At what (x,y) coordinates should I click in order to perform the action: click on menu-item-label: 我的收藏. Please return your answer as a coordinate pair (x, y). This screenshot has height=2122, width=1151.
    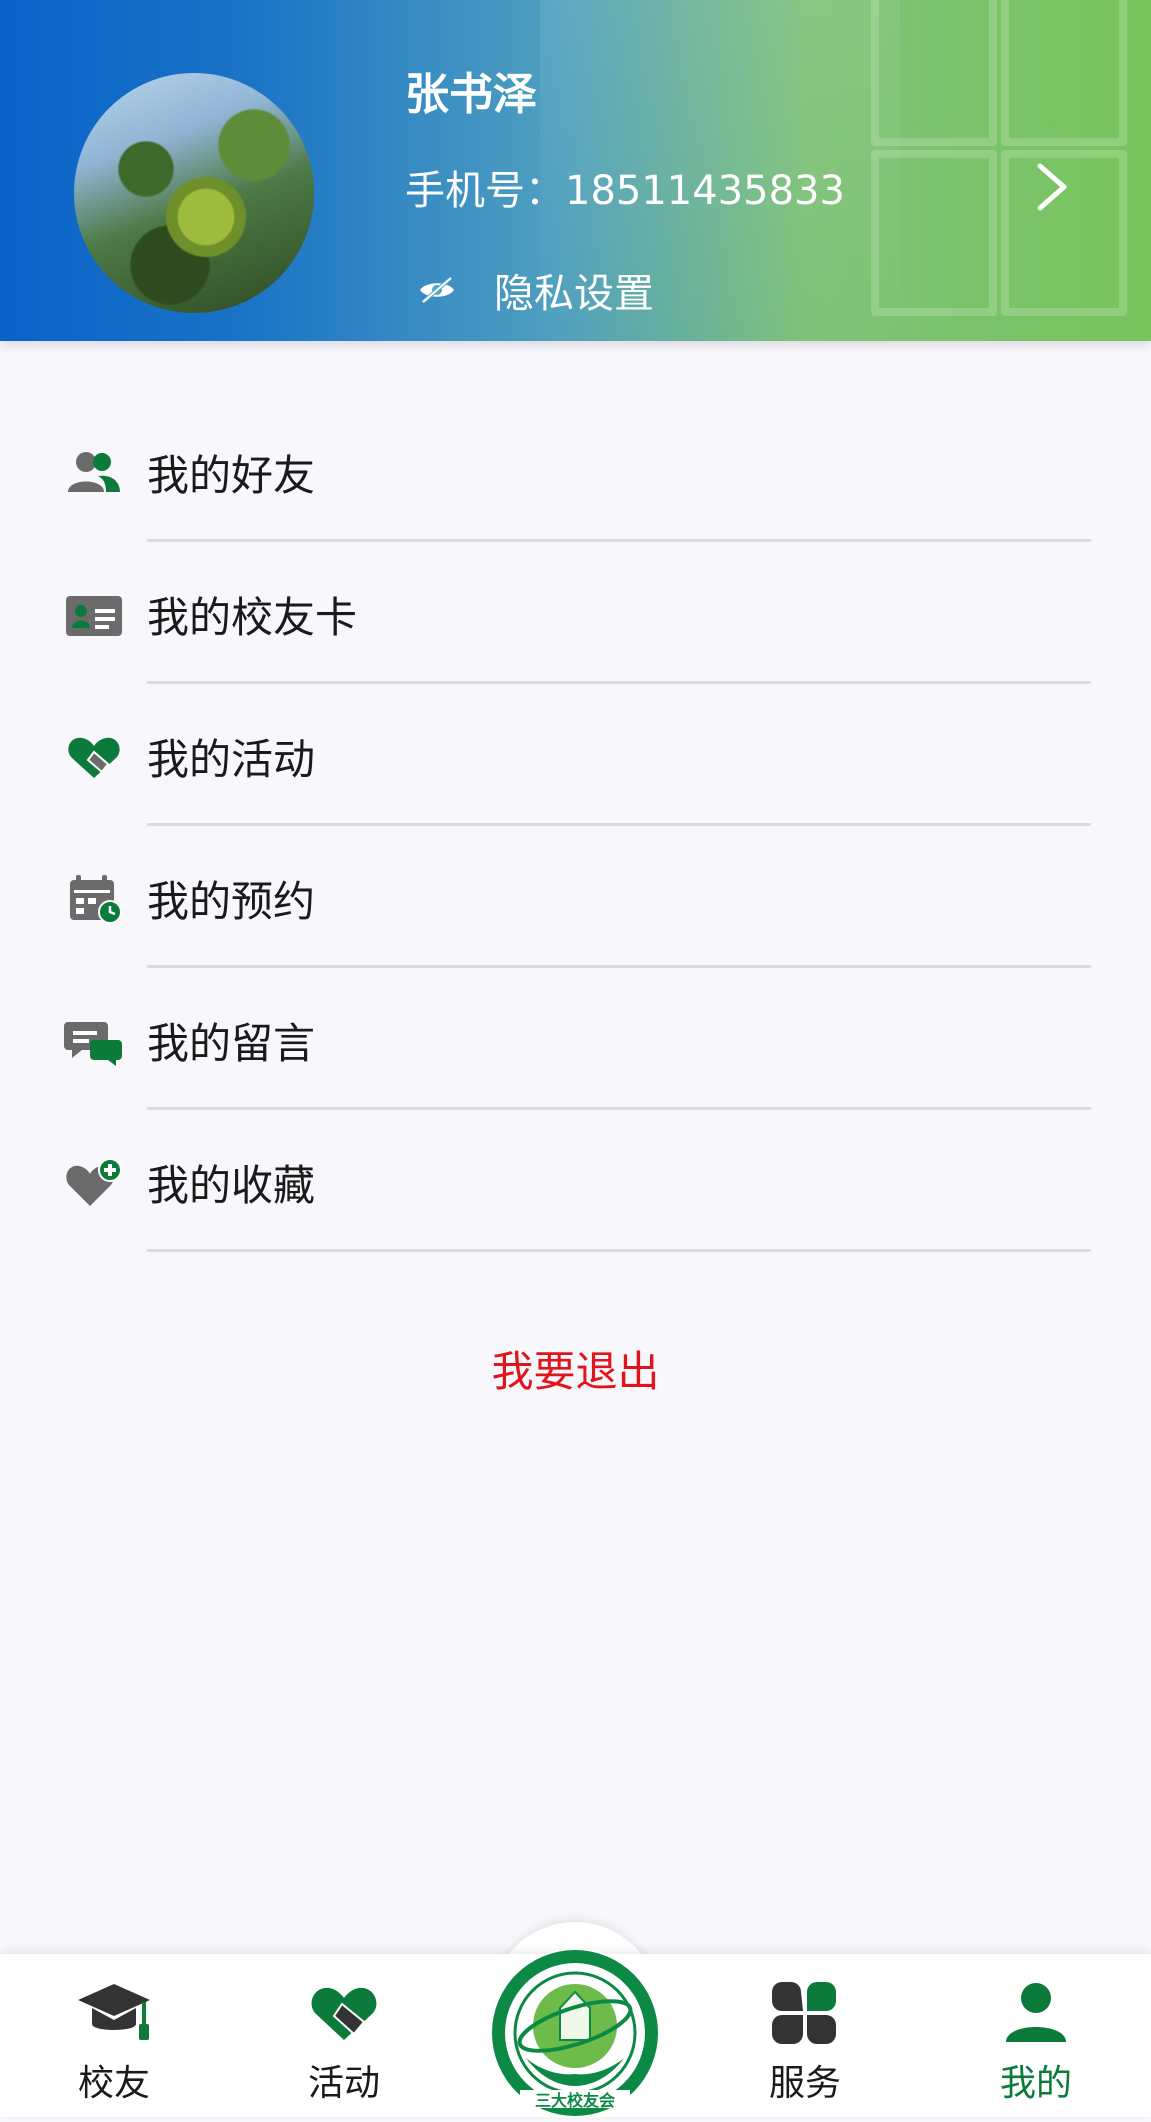
    Looking at the image, I should click on (231, 1185).